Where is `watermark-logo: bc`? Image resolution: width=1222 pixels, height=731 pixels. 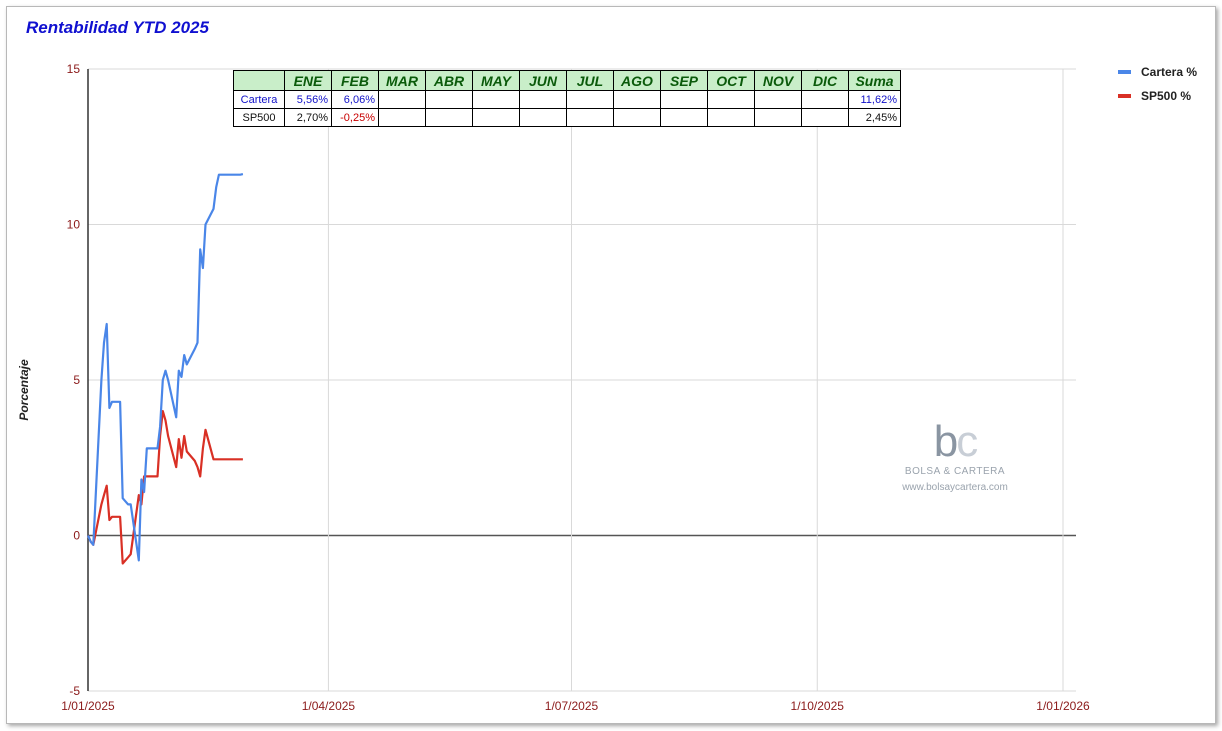 watermark-logo: bc is located at coordinates (955, 441).